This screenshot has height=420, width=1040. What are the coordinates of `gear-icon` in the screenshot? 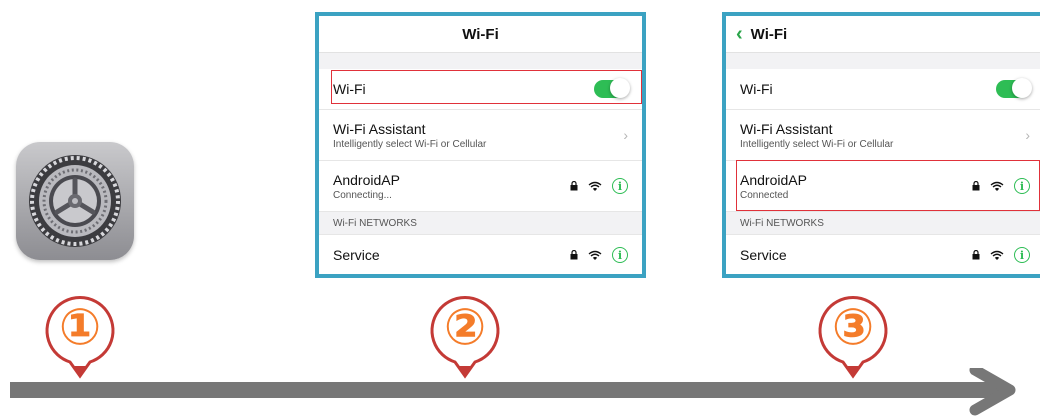 It's located at (75, 201).